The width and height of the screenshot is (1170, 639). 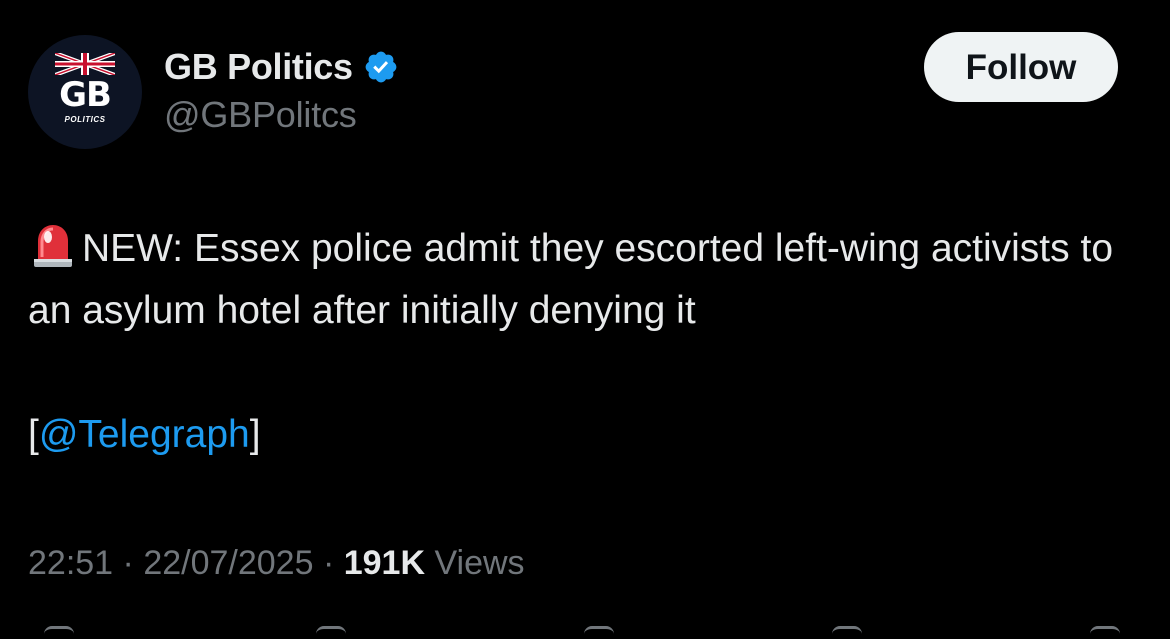 I want to click on bracket-open: [, so click(x=33, y=434).